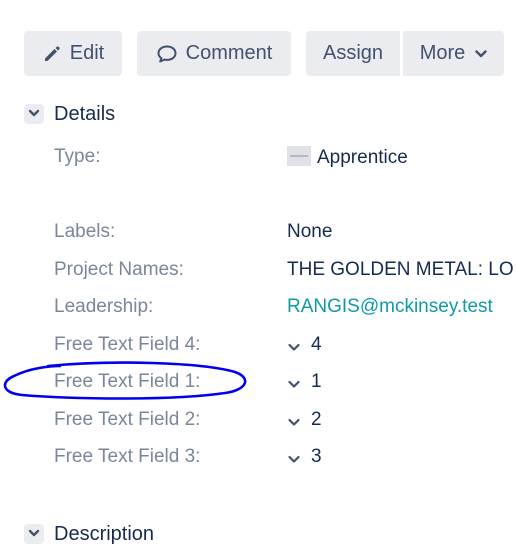  Describe the element at coordinates (167, 54) in the screenshot. I see `speech-bubble-icon` at that location.